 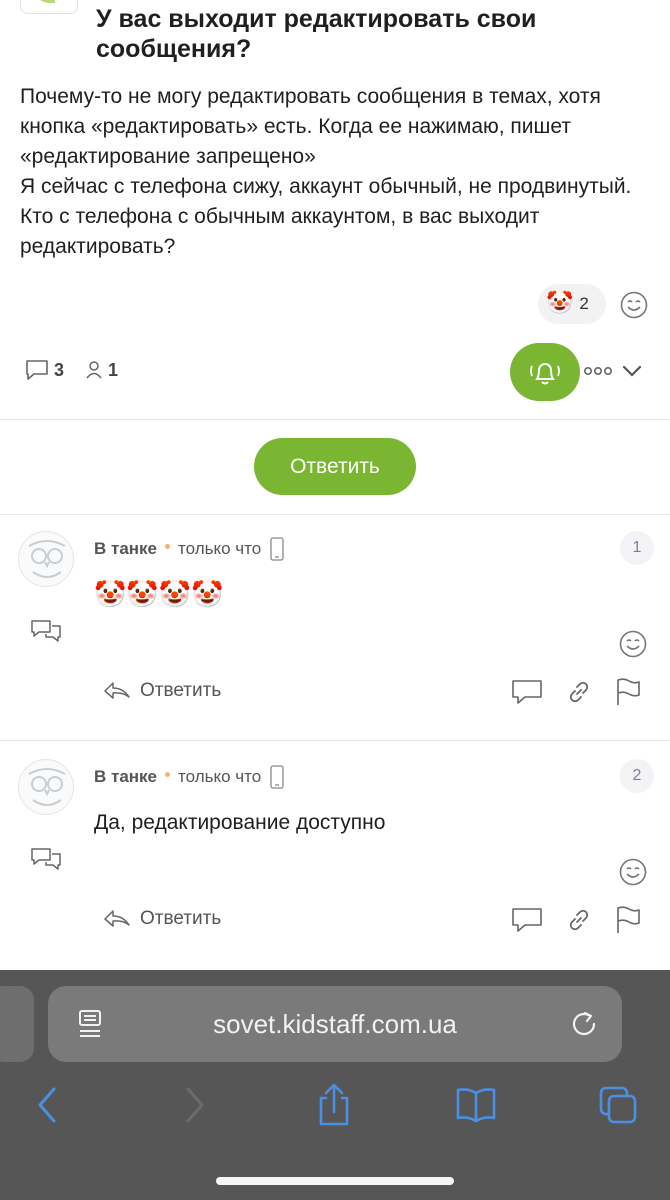 I want to click on forum-logo, so click(x=49, y=7).